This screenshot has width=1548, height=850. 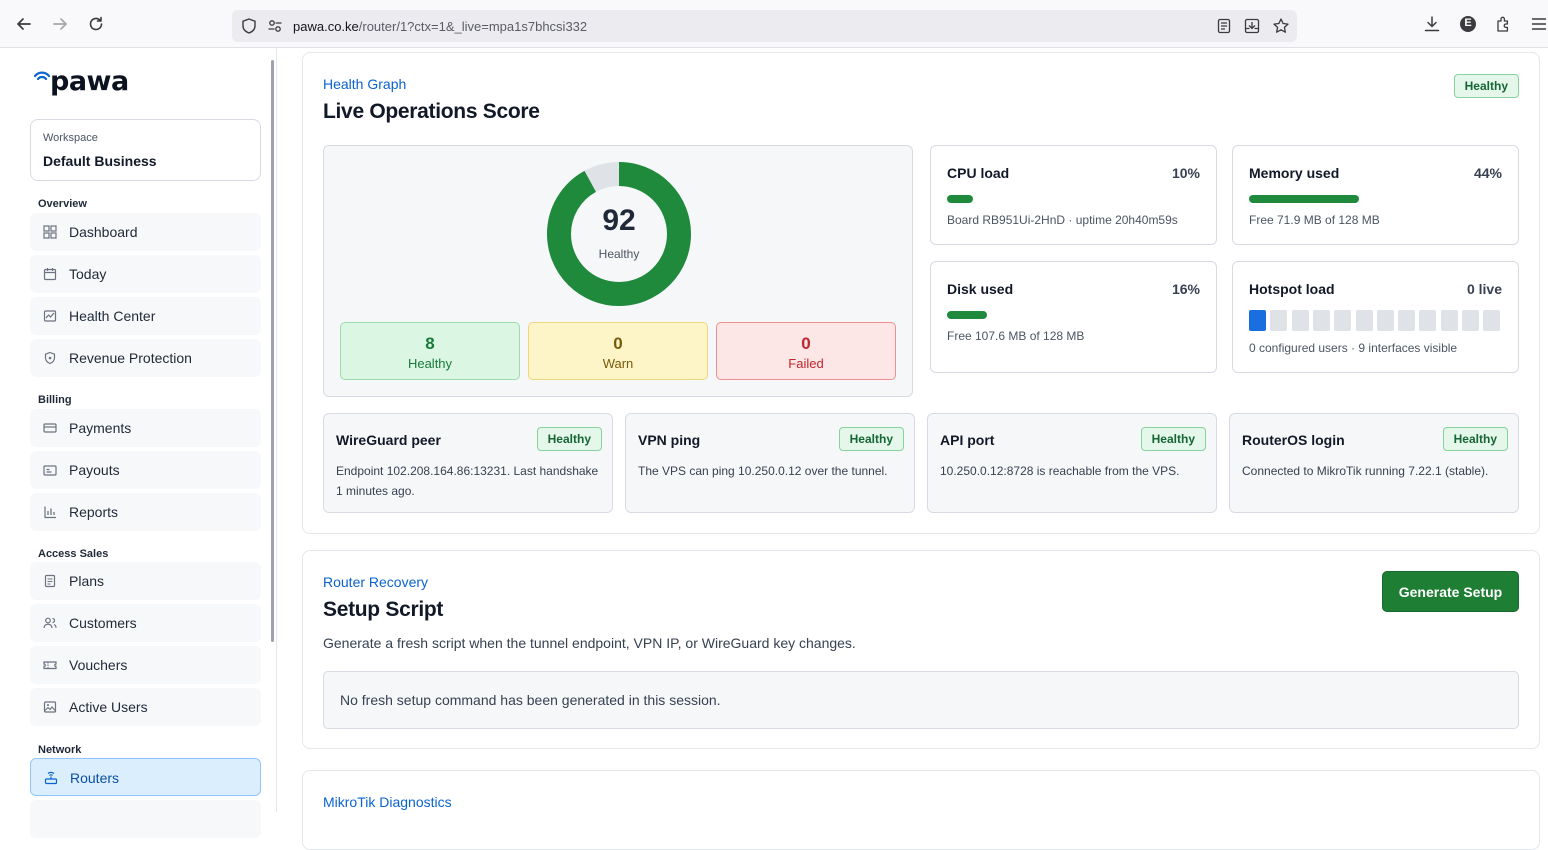 What do you see at coordinates (50, 316) in the screenshot?
I see `pulse-chart-icon` at bounding box center [50, 316].